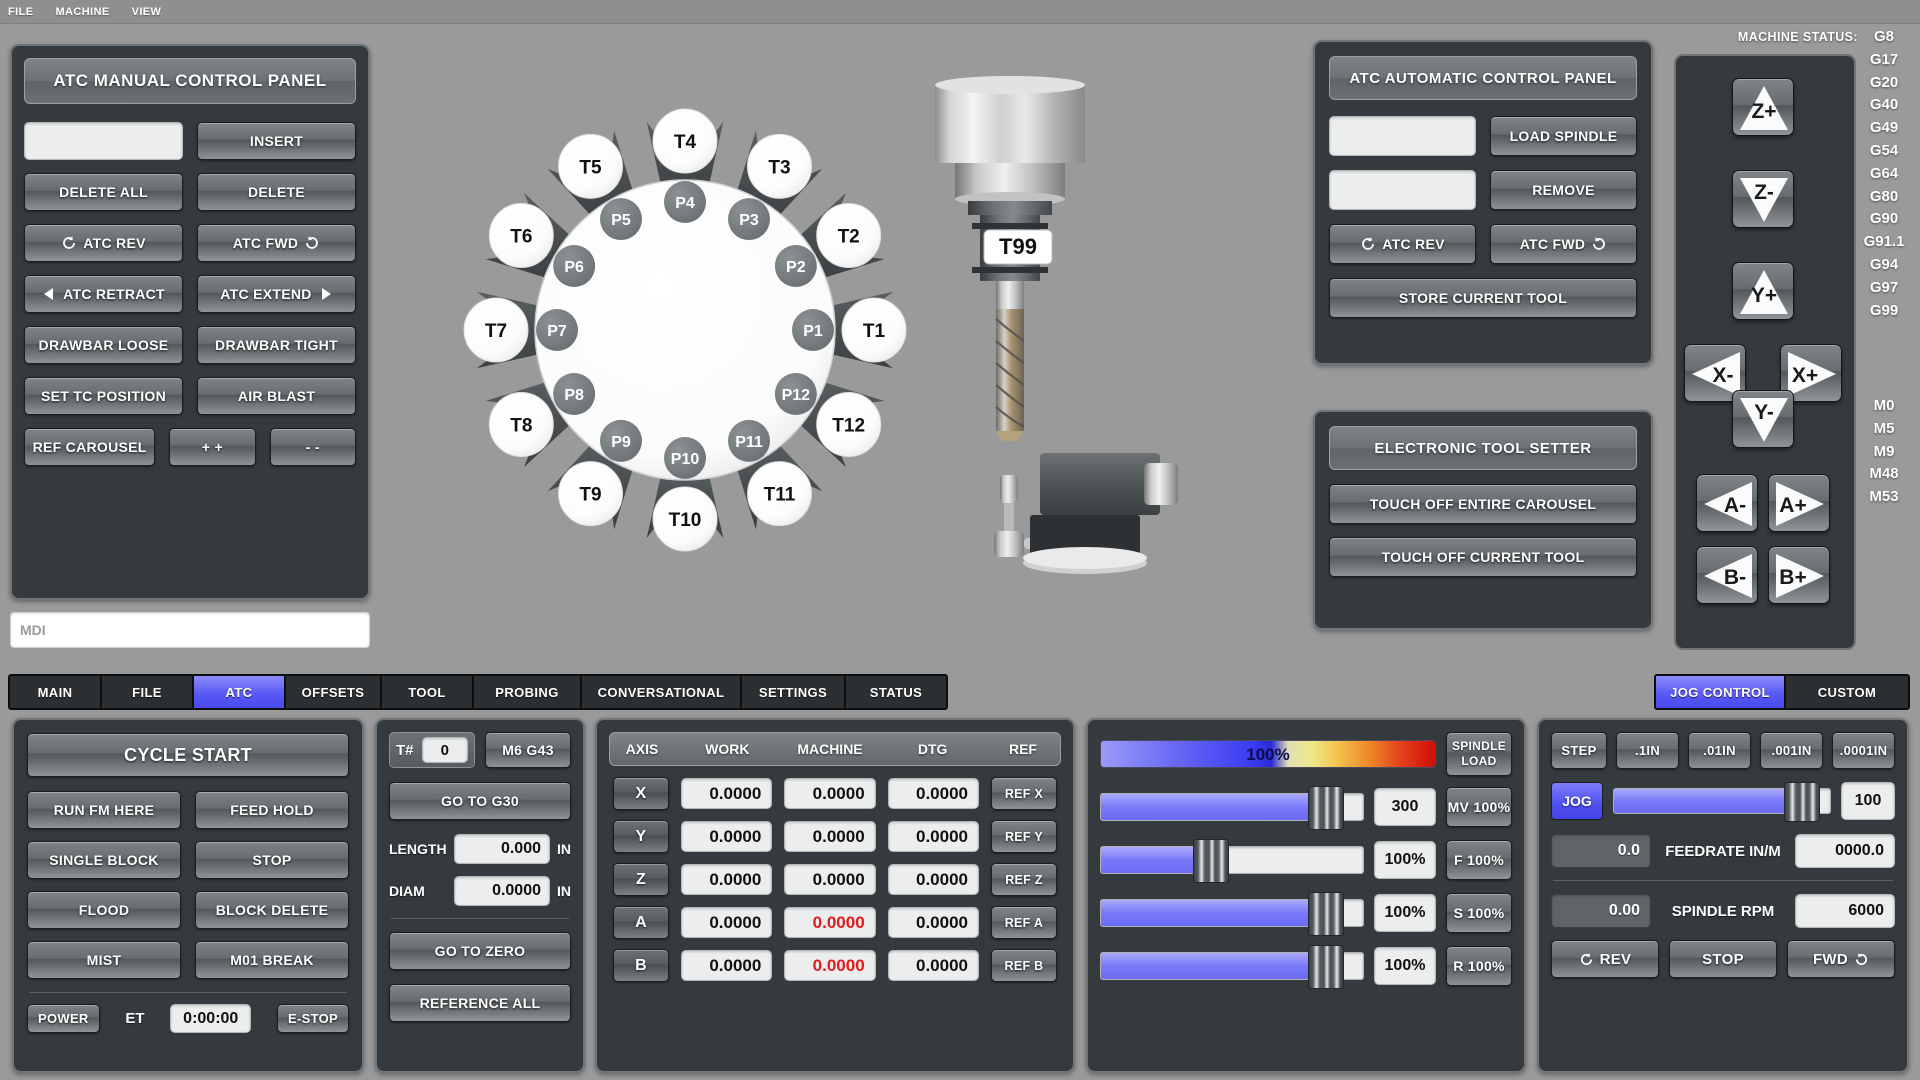 The height and width of the screenshot is (1080, 1920). What do you see at coordinates (1763, 107) in the screenshot?
I see `jog-button-zplus: Z+` at bounding box center [1763, 107].